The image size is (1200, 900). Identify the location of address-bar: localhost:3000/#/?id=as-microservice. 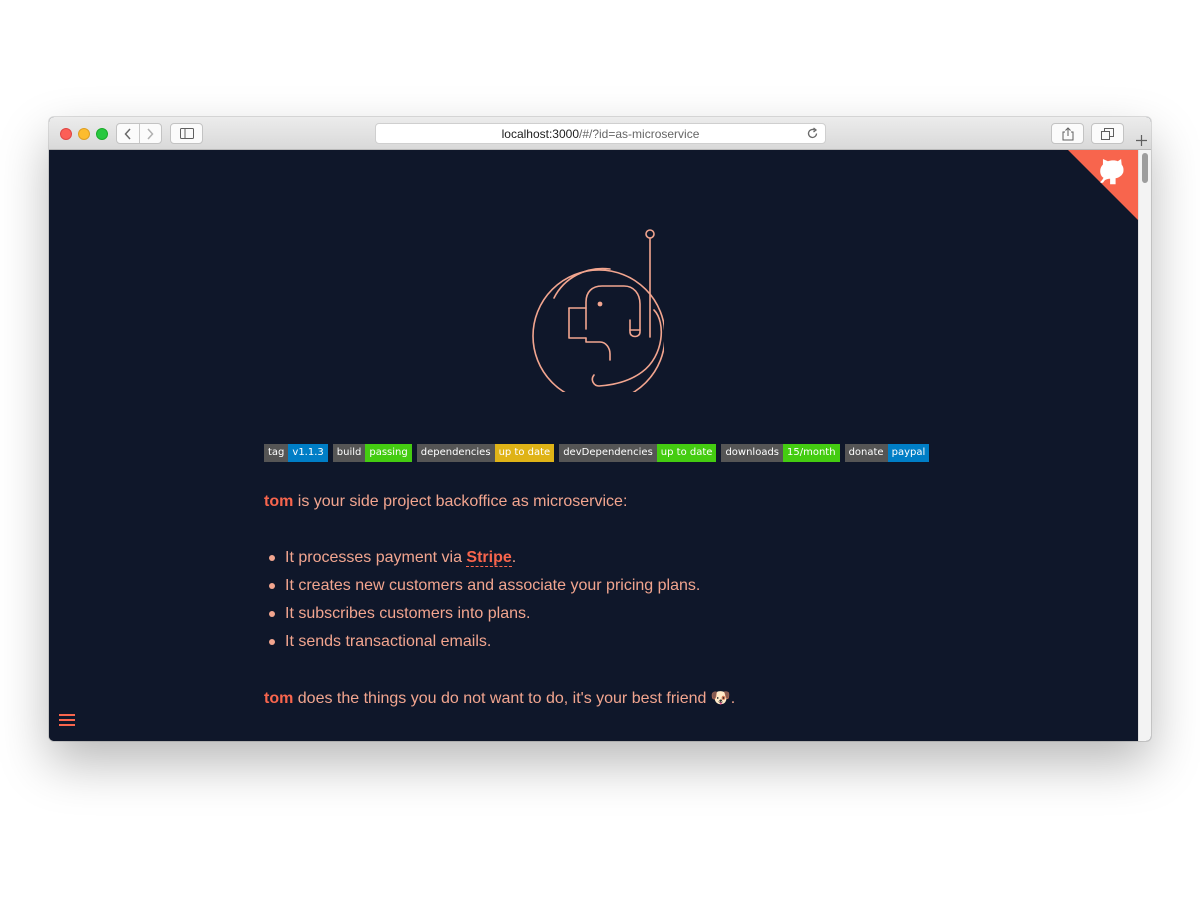
(600, 133).